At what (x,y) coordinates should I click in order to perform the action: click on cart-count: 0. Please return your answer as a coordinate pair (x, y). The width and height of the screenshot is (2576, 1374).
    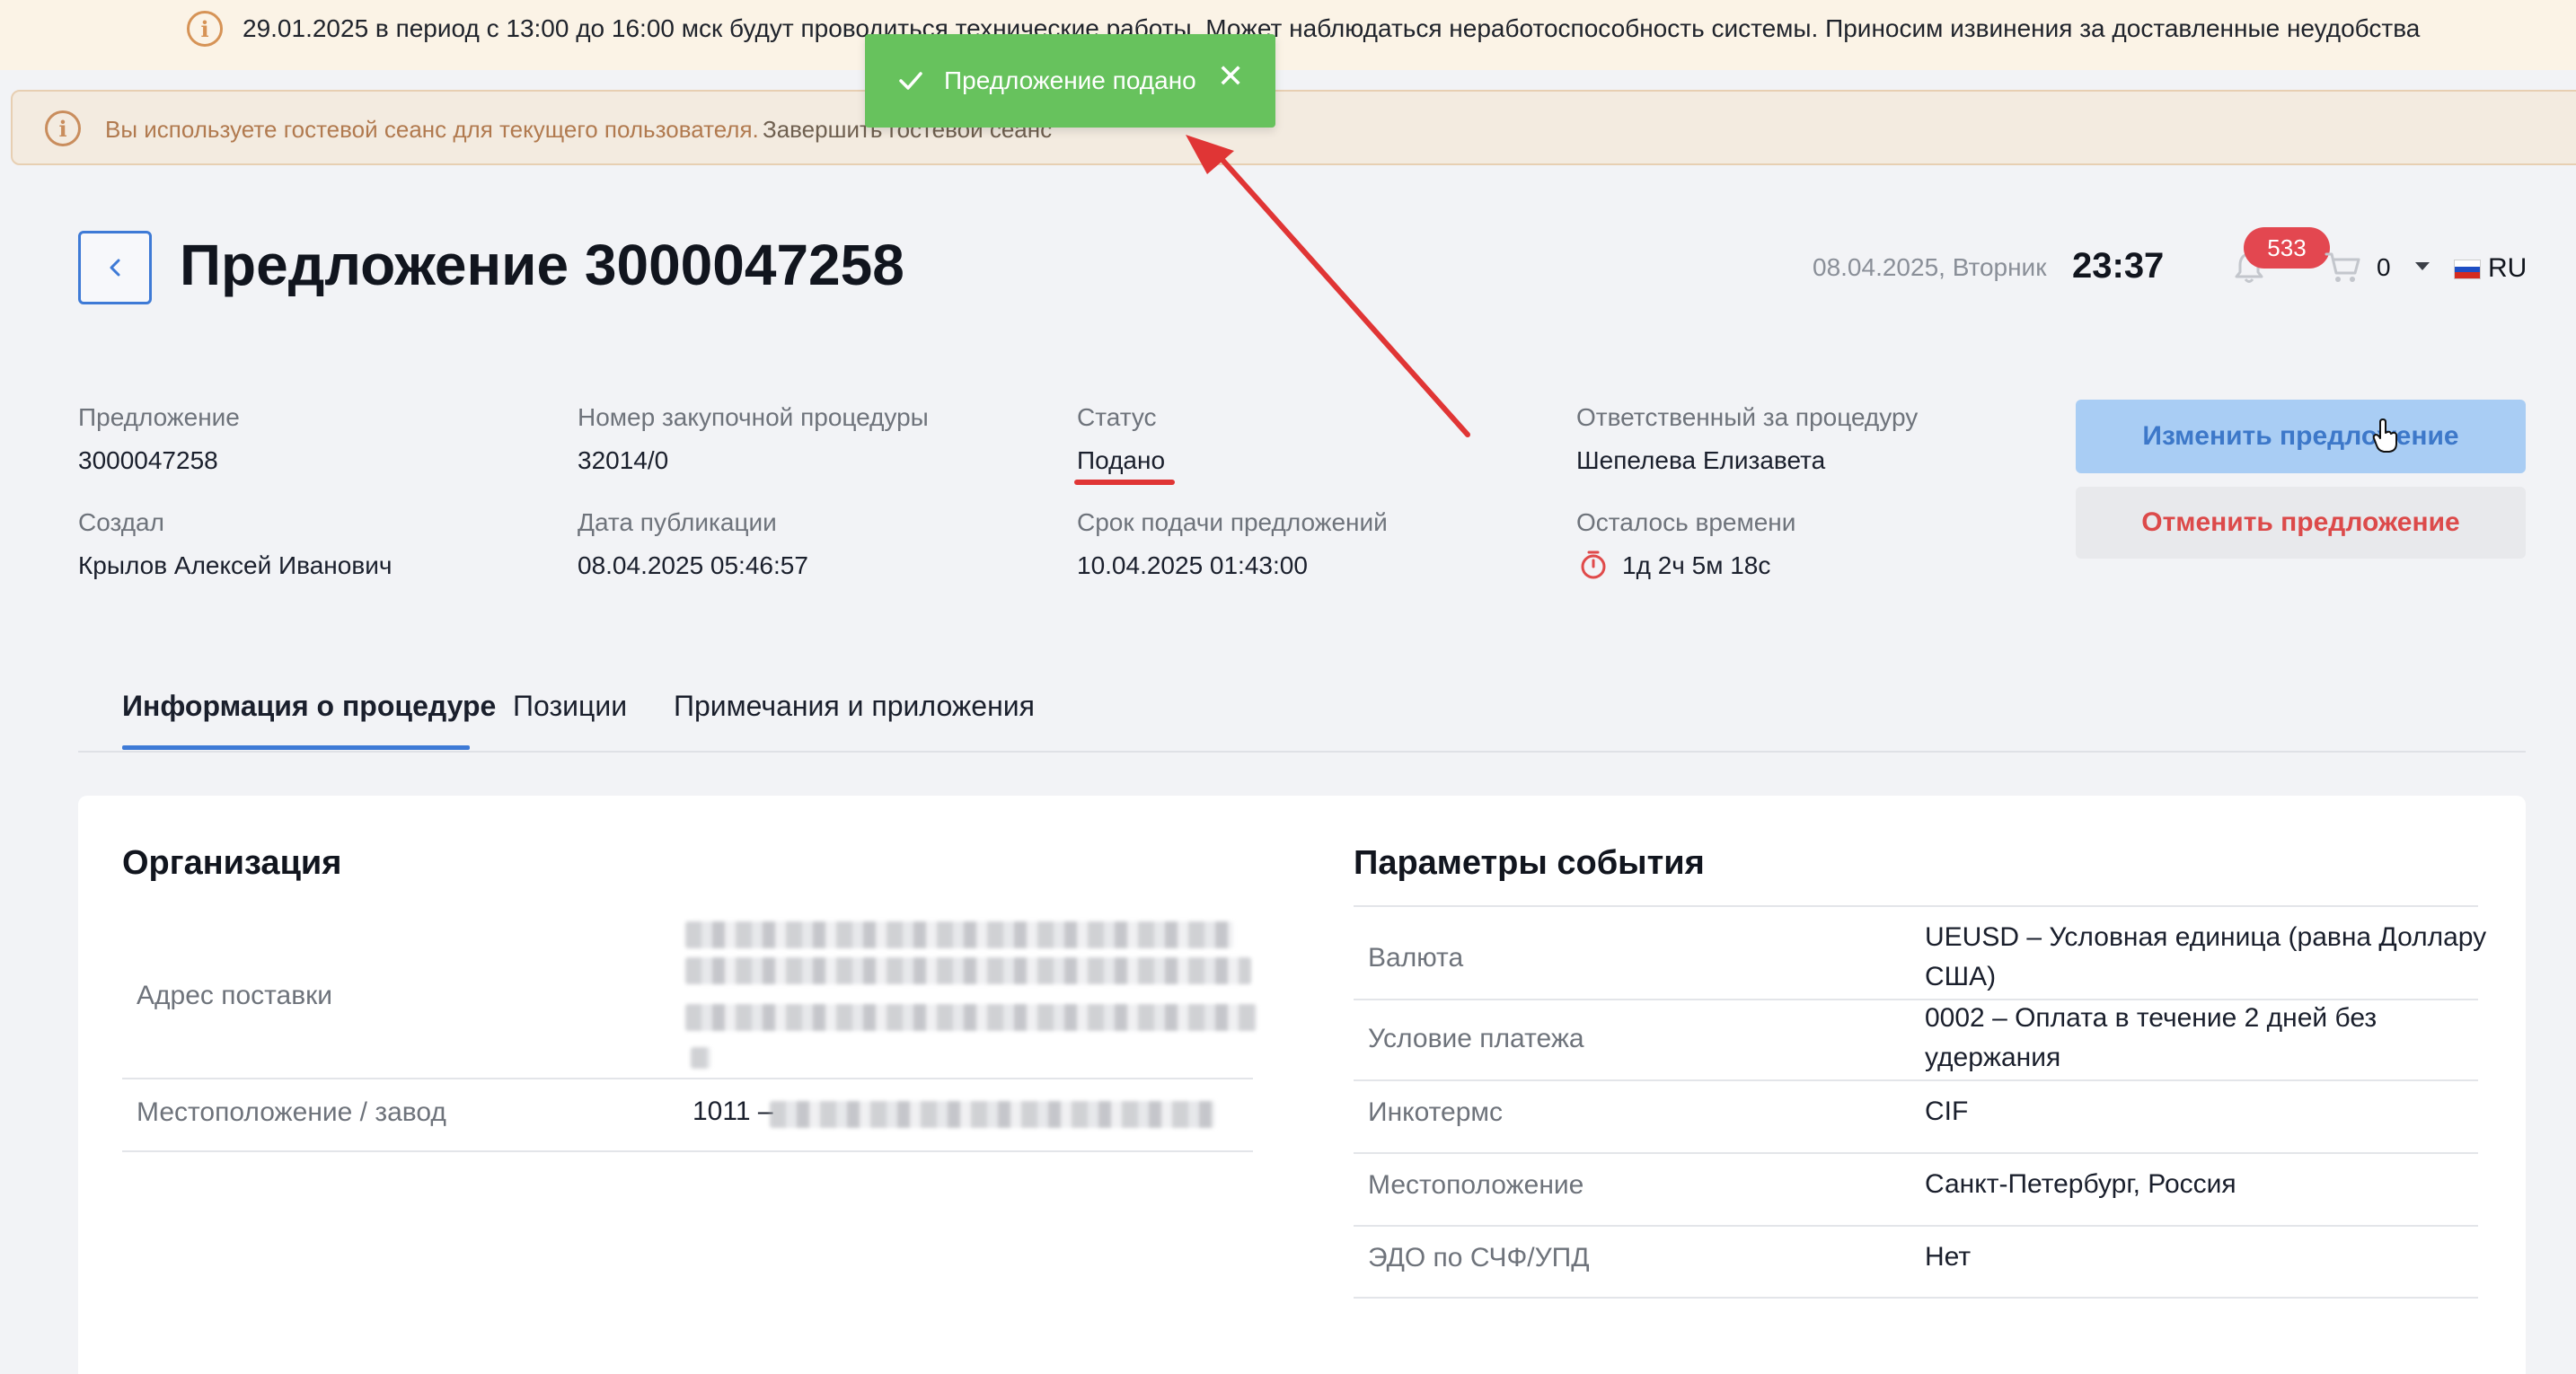
    Looking at the image, I should click on (2384, 267).